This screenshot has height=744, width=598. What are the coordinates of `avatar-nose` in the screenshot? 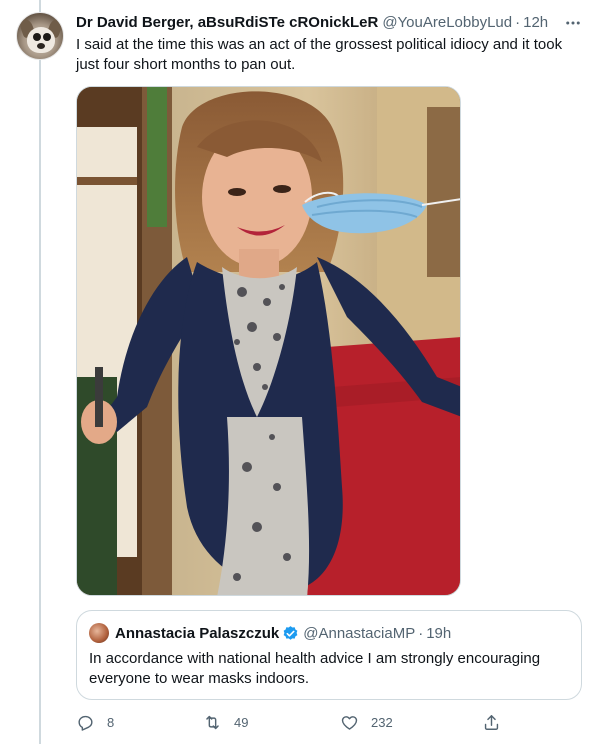 It's located at (41, 46).